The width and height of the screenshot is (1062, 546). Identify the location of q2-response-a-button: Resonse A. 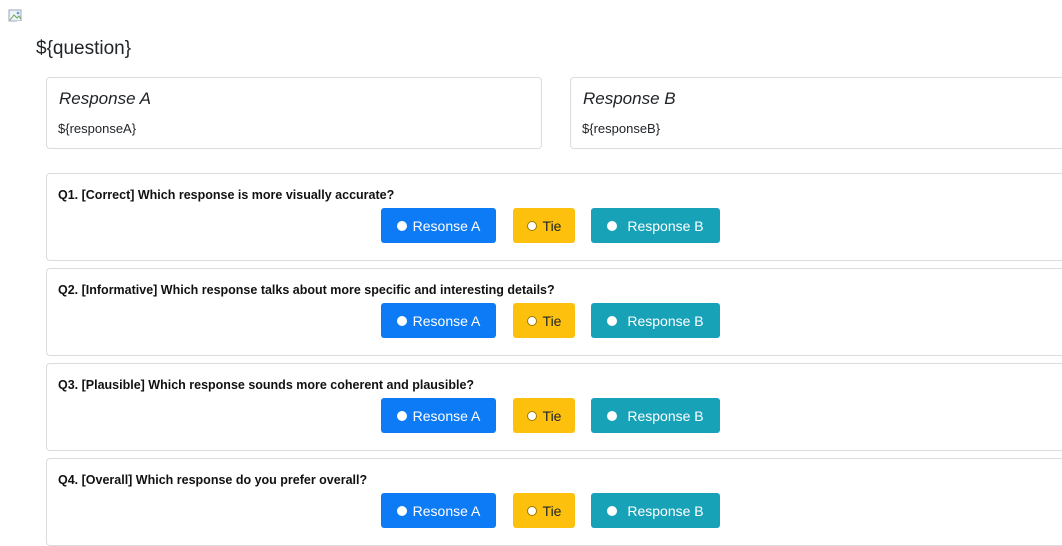
(438, 320).